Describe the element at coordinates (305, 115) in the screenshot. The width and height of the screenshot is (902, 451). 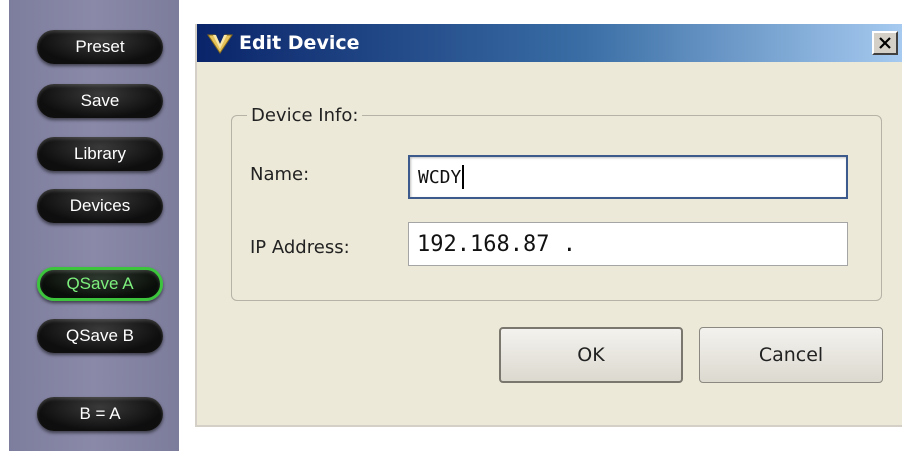
I see `device-info-legend: Device Info:` at that location.